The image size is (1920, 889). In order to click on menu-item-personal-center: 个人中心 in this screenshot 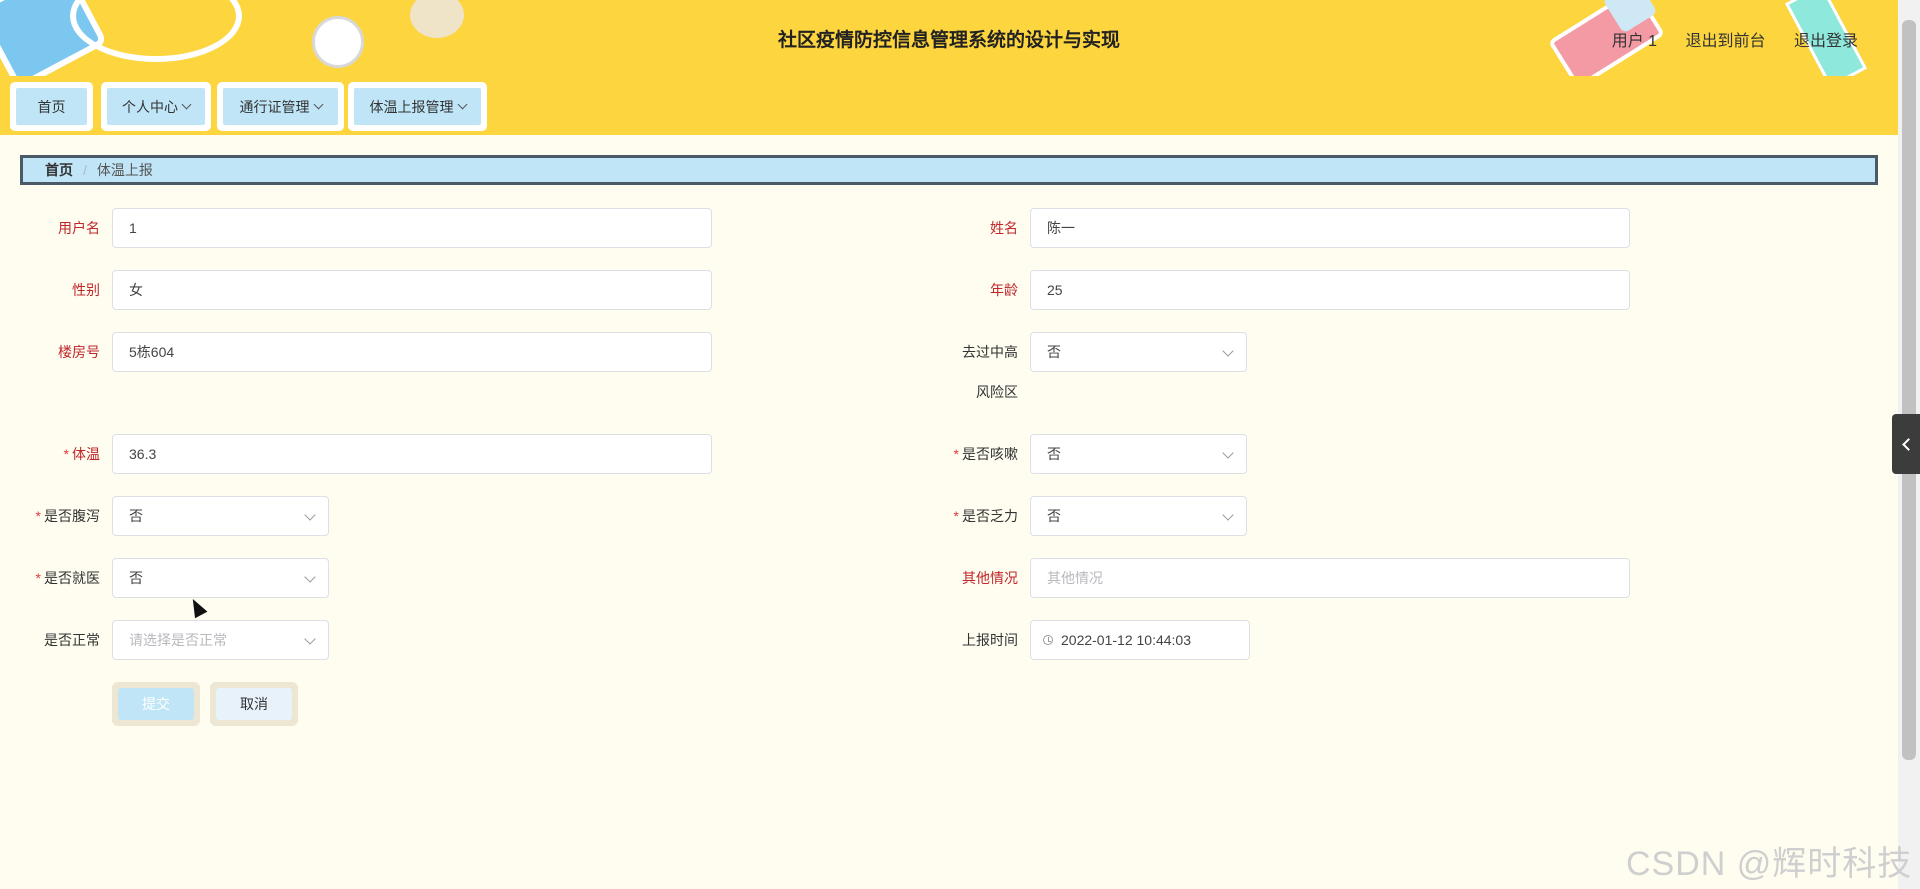, I will do `click(156, 106)`.